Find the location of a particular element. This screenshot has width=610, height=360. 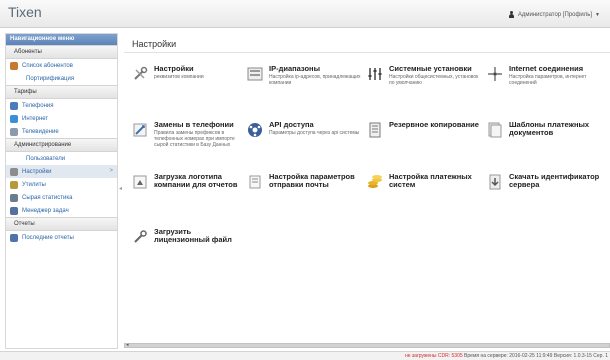

download-icon is located at coordinates (495, 182).